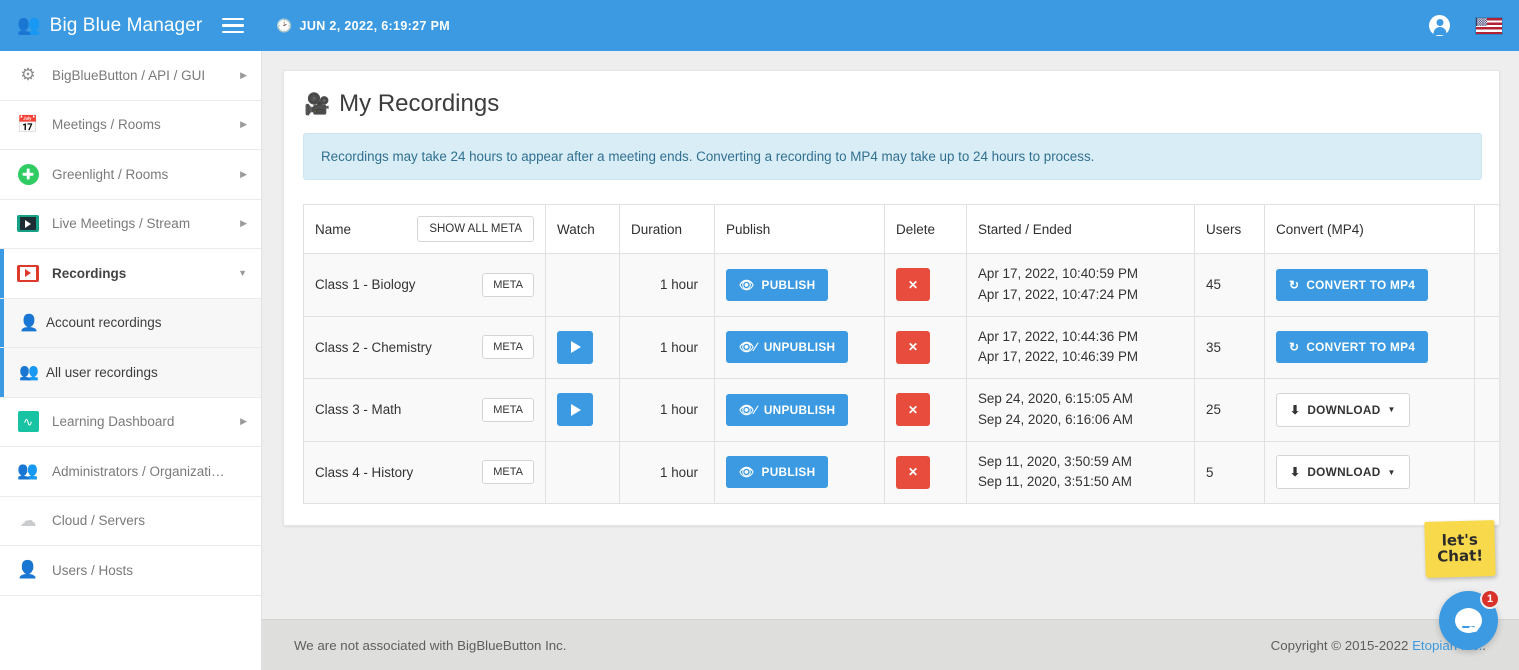 Image resolution: width=1519 pixels, height=670 pixels. What do you see at coordinates (130, 274) in the screenshot?
I see `sidebar-item-recordings: Recordings ▼` at bounding box center [130, 274].